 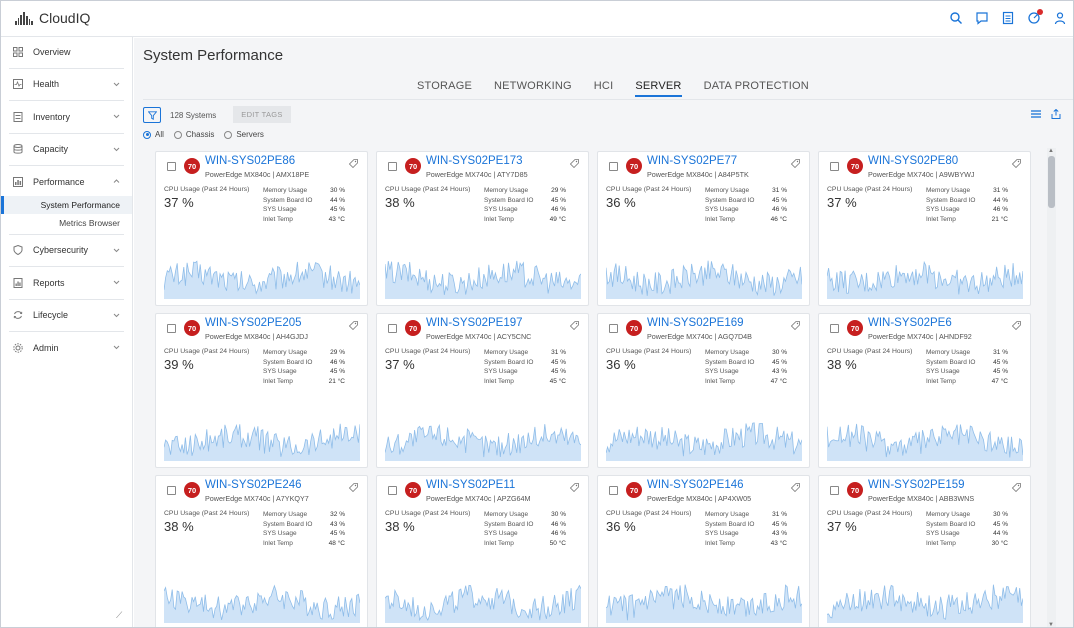 What do you see at coordinates (474, 323) in the screenshot?
I see `system-name-link: WIN-SYS02PE197` at bounding box center [474, 323].